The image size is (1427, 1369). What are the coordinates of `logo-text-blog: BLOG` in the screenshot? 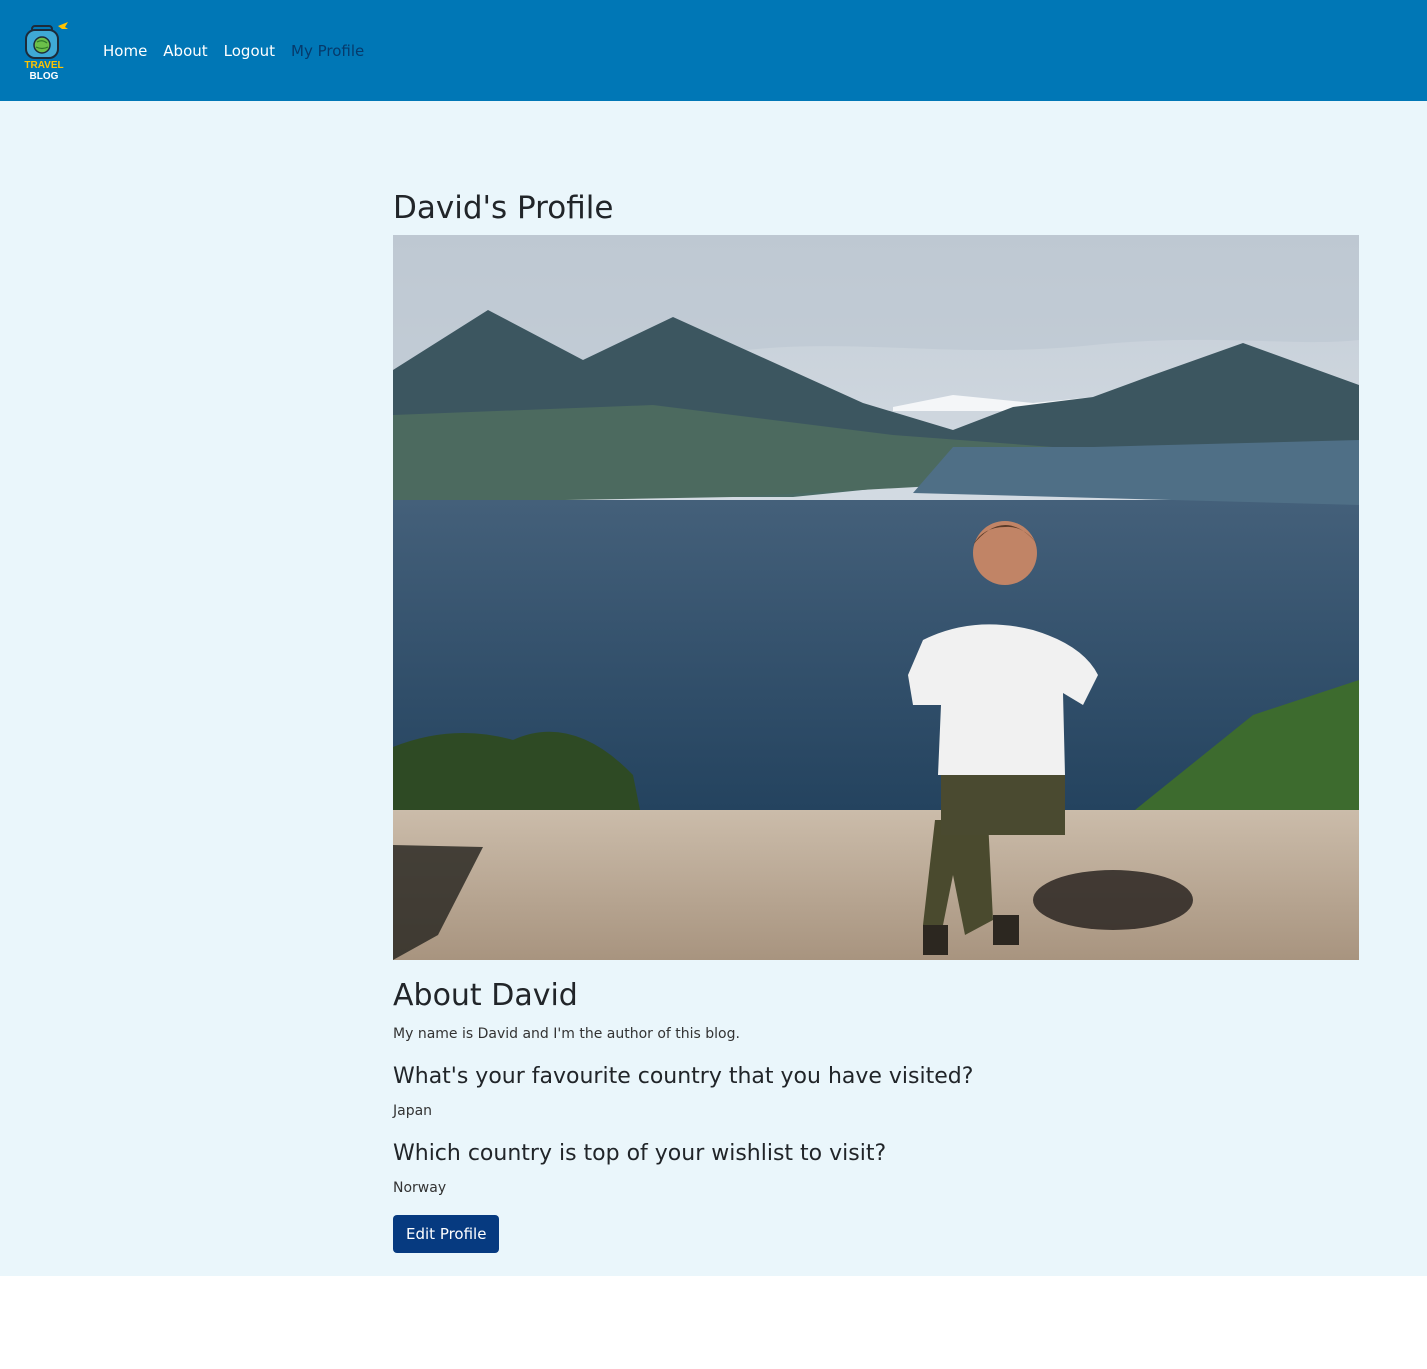 It's located at (44, 76).